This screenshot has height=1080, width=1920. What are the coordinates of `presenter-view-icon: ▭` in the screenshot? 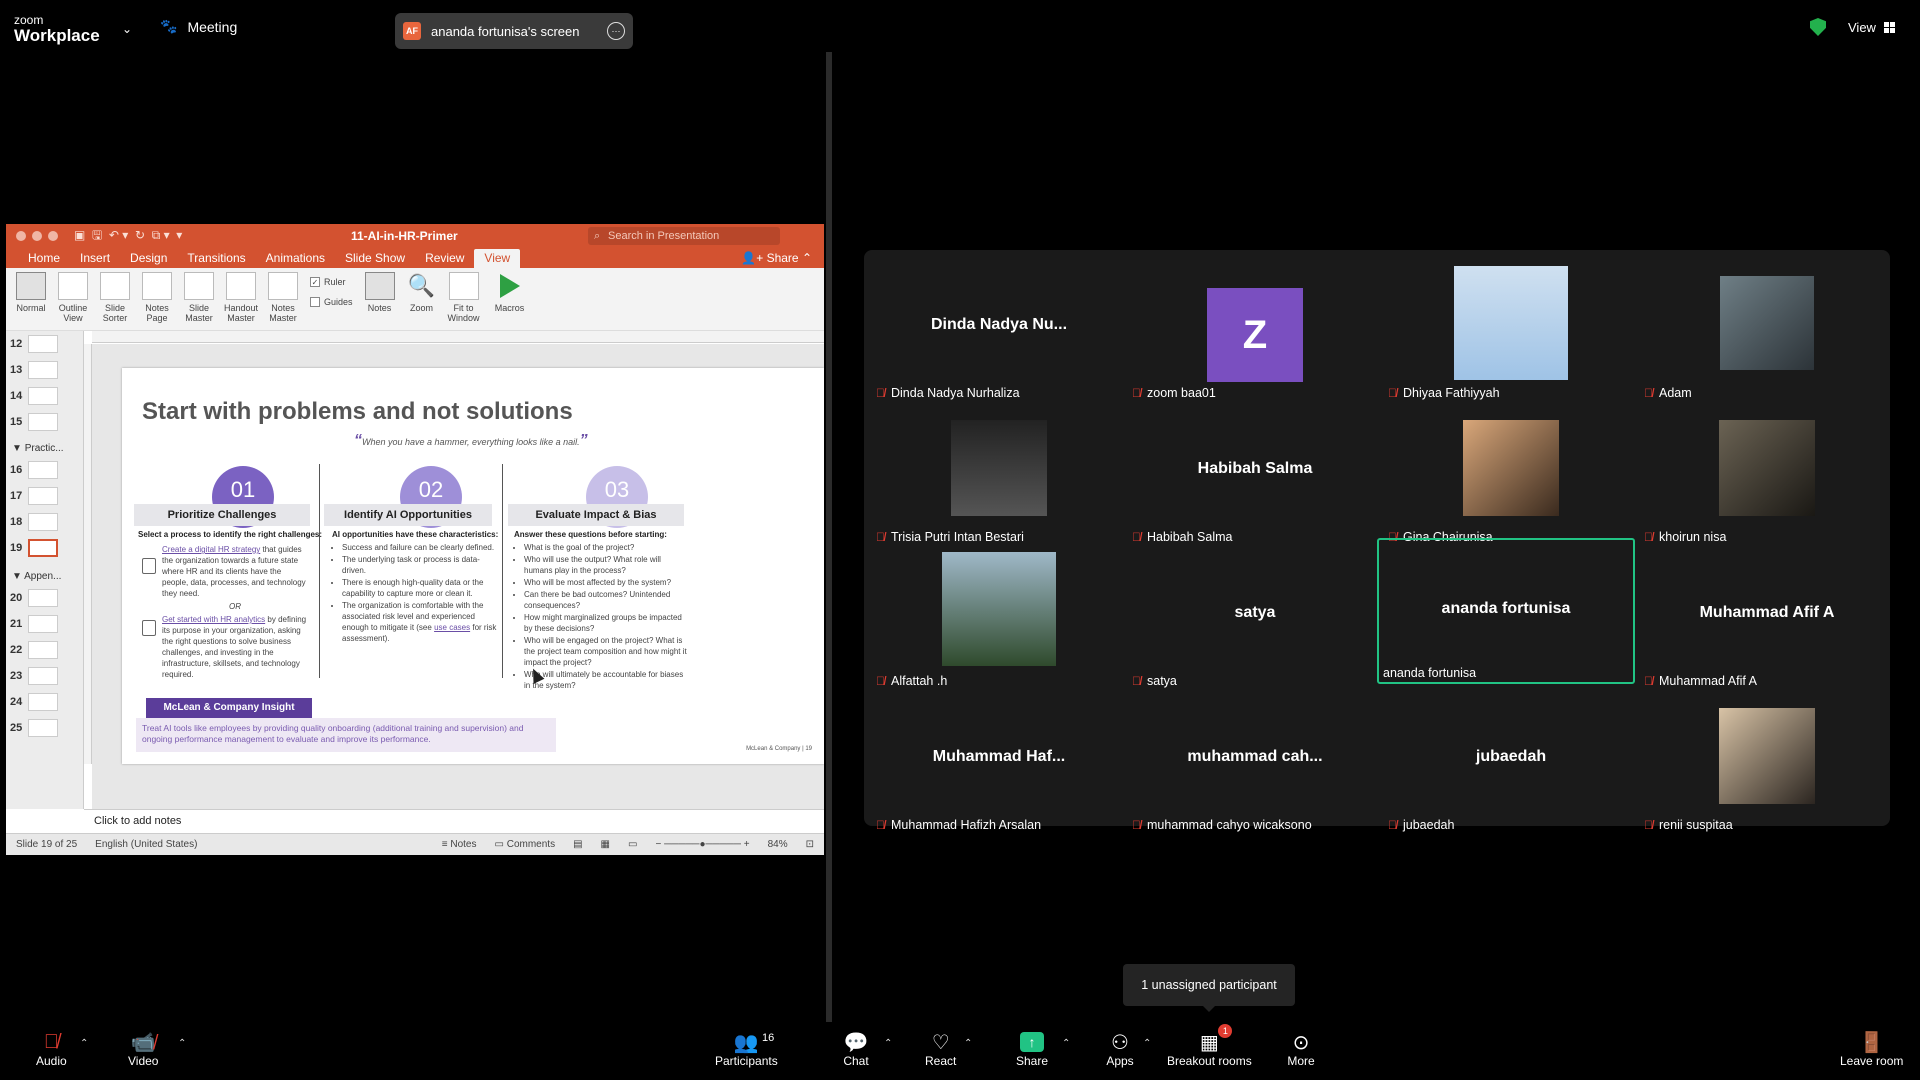 It's located at (632, 844).